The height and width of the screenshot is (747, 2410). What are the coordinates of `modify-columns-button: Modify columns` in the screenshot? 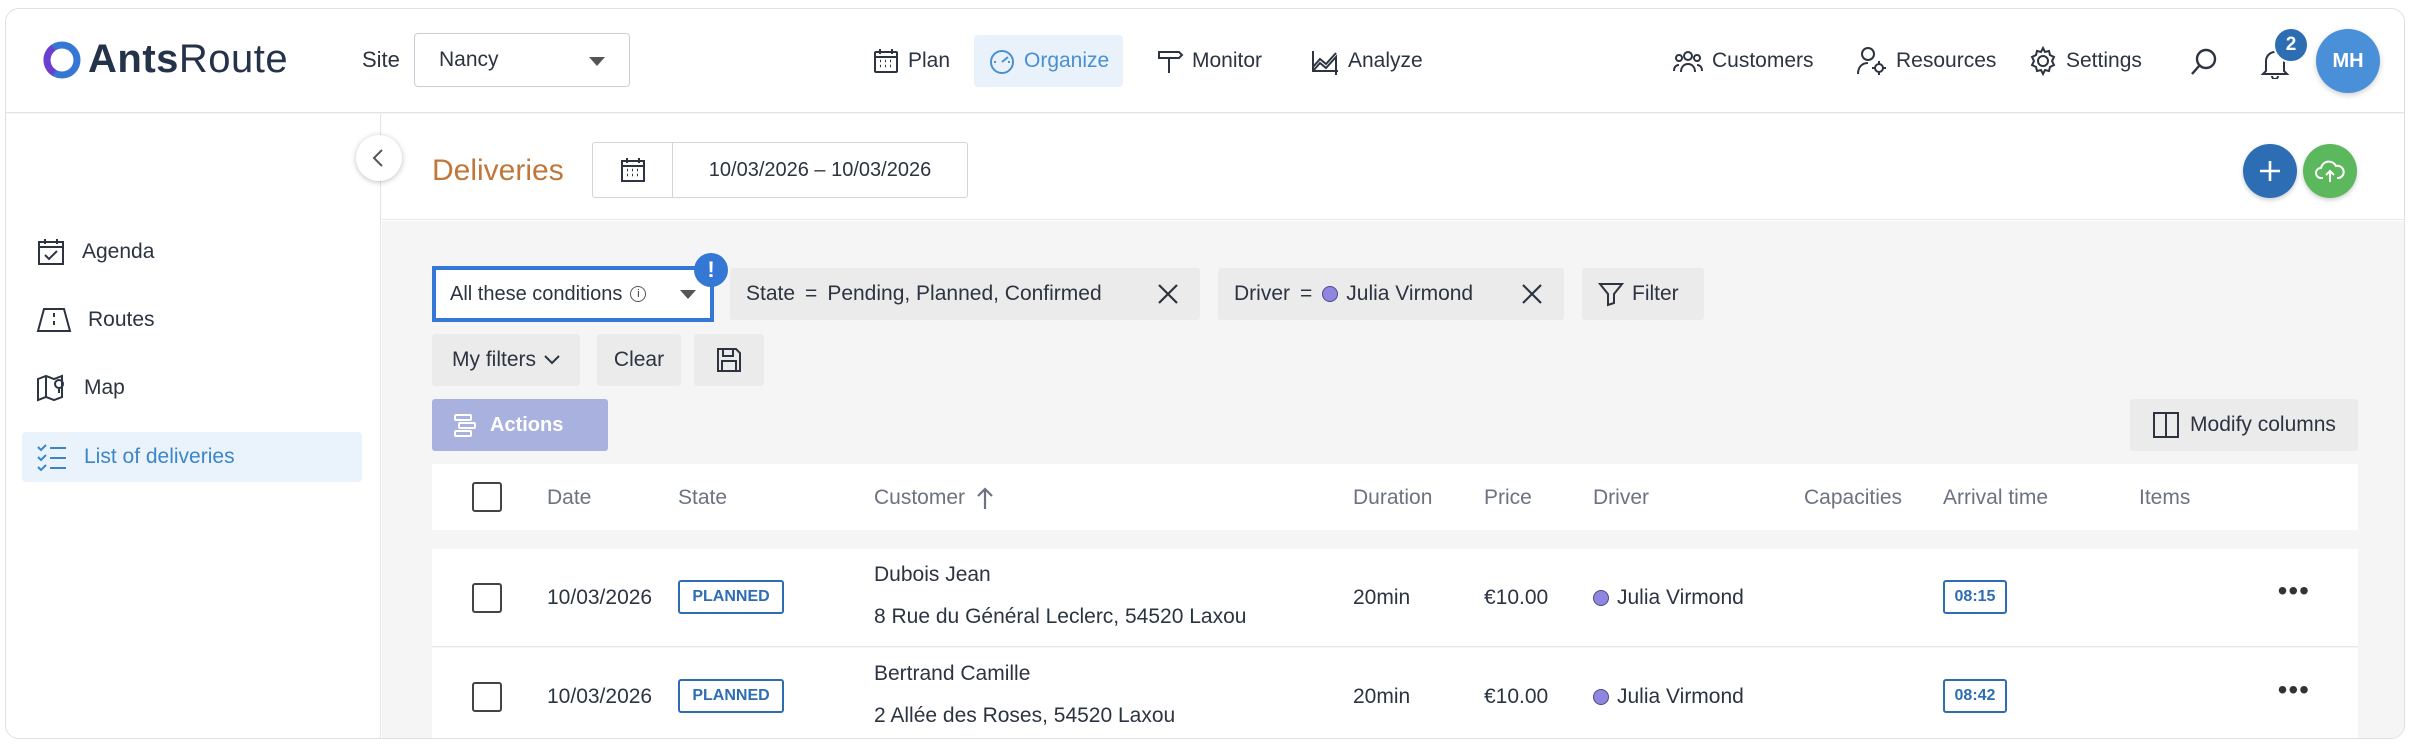 It's located at (2244, 425).